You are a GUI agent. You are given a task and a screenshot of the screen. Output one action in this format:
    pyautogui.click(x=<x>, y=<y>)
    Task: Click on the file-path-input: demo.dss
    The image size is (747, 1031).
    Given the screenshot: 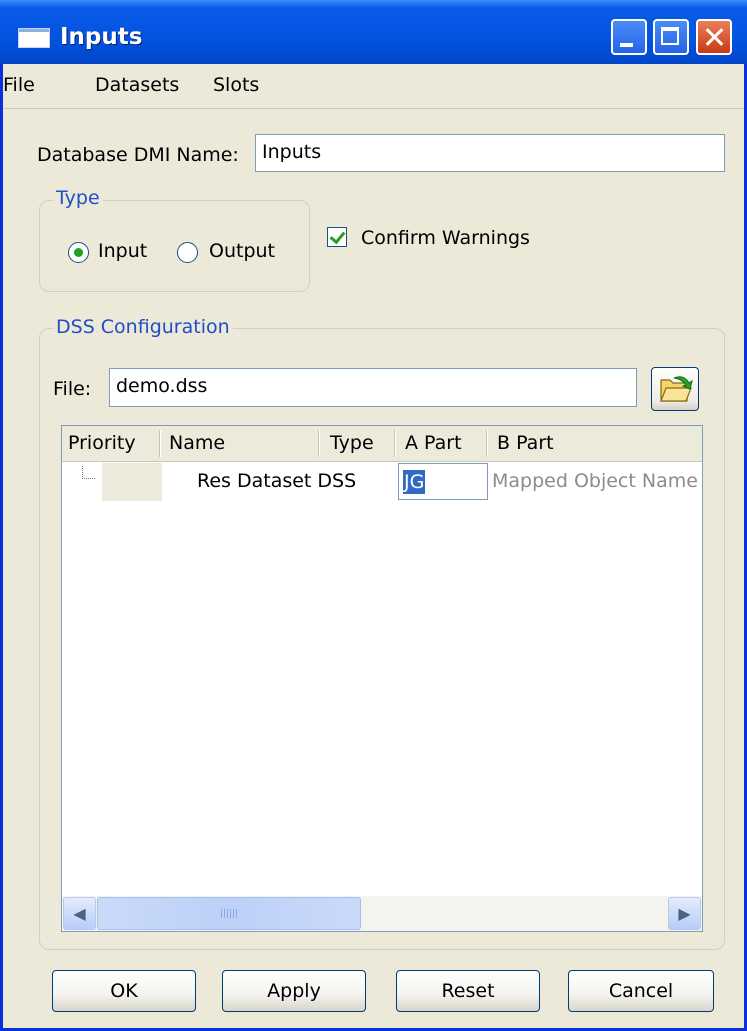 What is the action you would take?
    pyautogui.click(x=373, y=387)
    